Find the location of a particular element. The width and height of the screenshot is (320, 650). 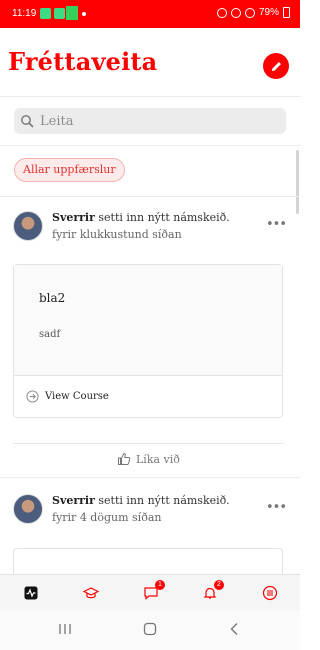

search-divider is located at coordinates (150, 145).